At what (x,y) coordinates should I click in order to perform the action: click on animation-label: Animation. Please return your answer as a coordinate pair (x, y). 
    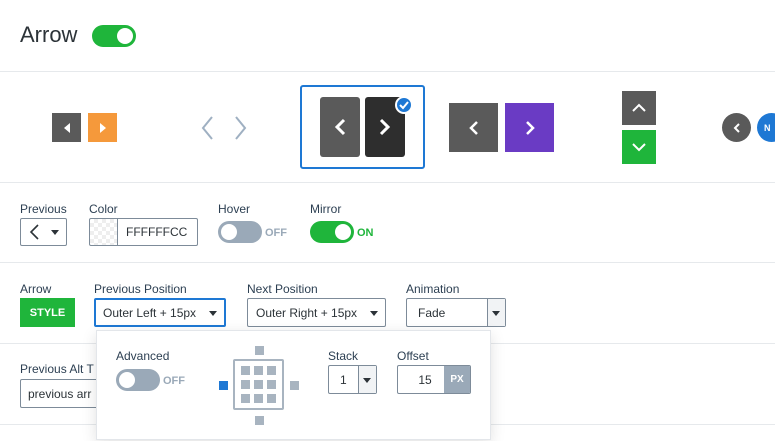
    Looking at the image, I should click on (433, 289).